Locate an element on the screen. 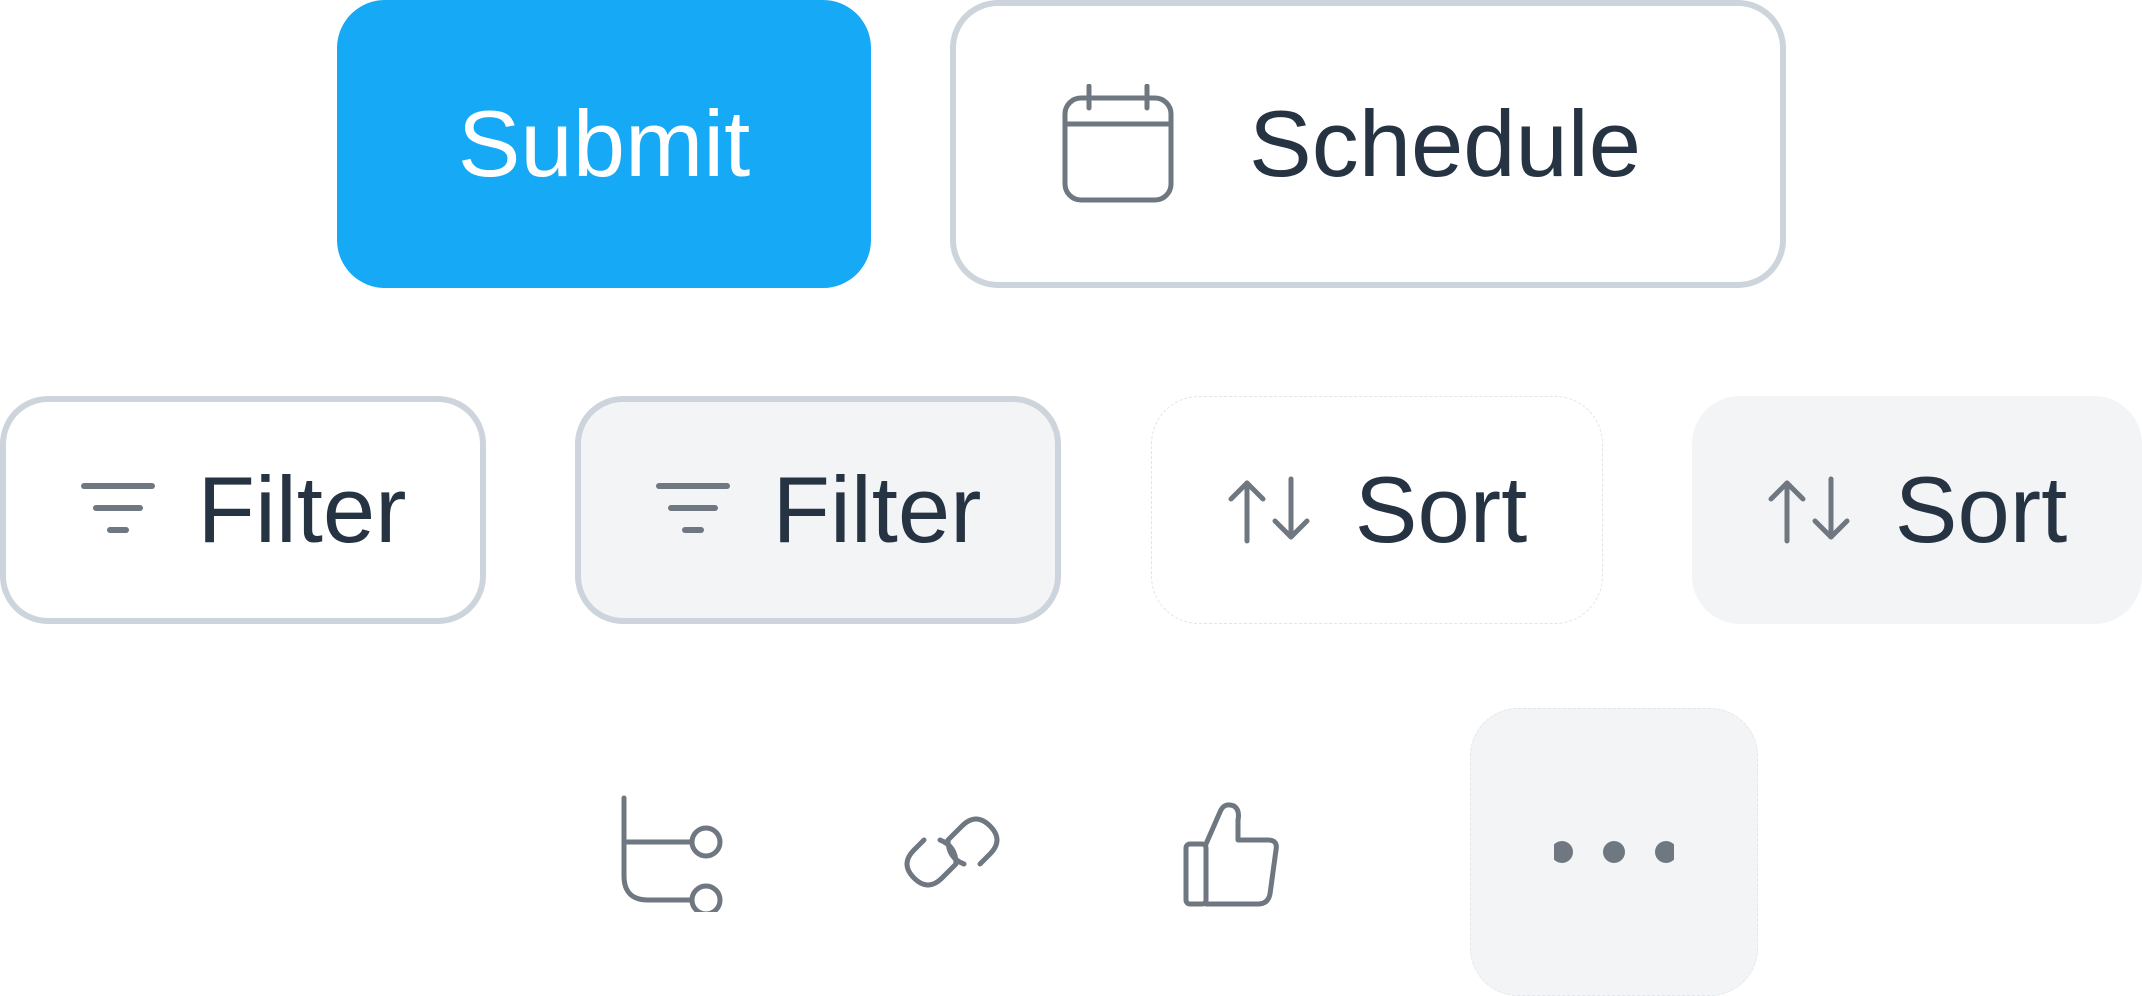 Image resolution: width=2142 pixels, height=996 pixels. branch-icon is located at coordinates (666, 852).